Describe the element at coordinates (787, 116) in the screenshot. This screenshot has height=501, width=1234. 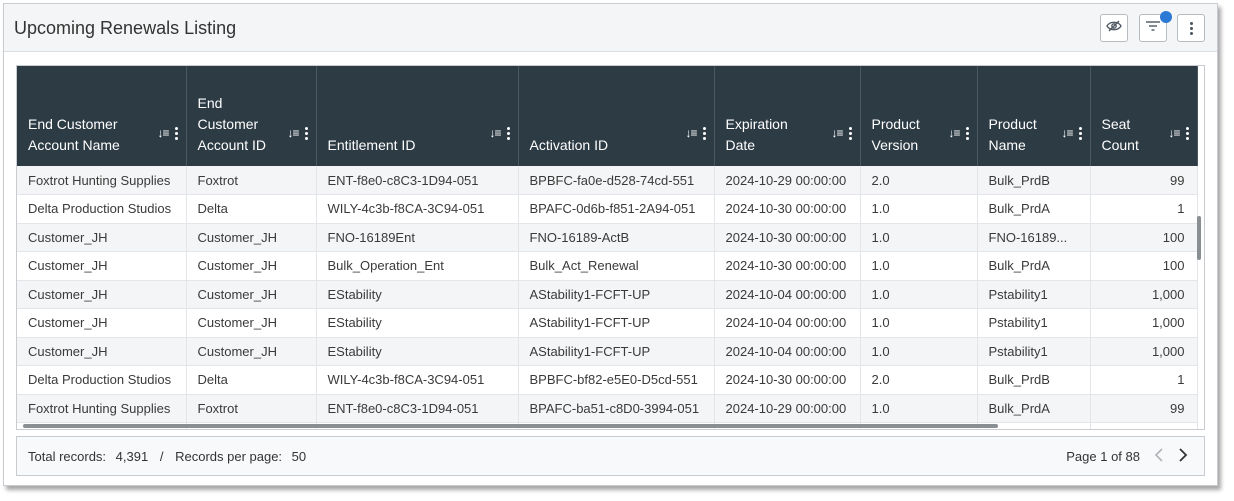
I see `column-header-expiration-date: Expiration Date ↓≡` at that location.